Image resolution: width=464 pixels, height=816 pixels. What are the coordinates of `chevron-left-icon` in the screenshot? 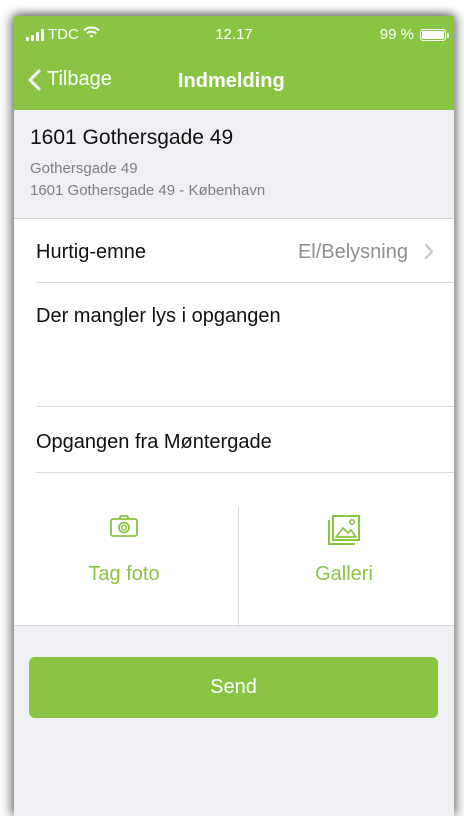 It's located at (34, 80).